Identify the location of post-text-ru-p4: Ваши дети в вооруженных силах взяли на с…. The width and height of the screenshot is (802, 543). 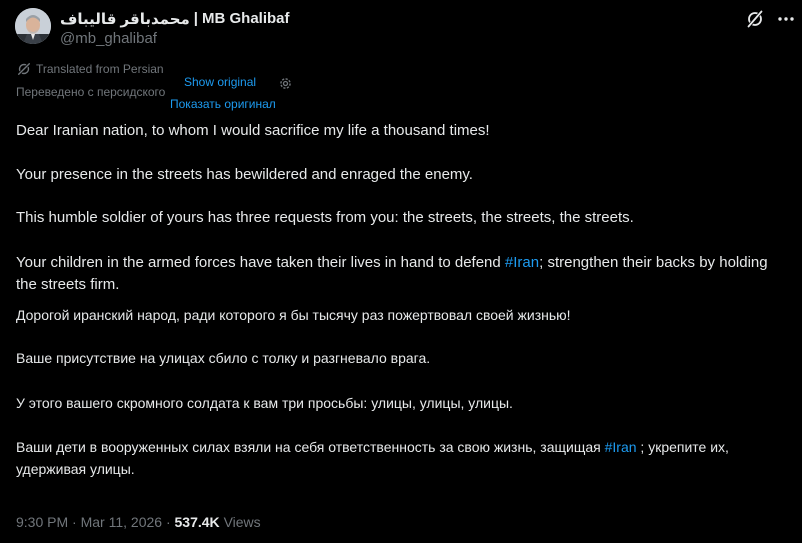
(401, 458).